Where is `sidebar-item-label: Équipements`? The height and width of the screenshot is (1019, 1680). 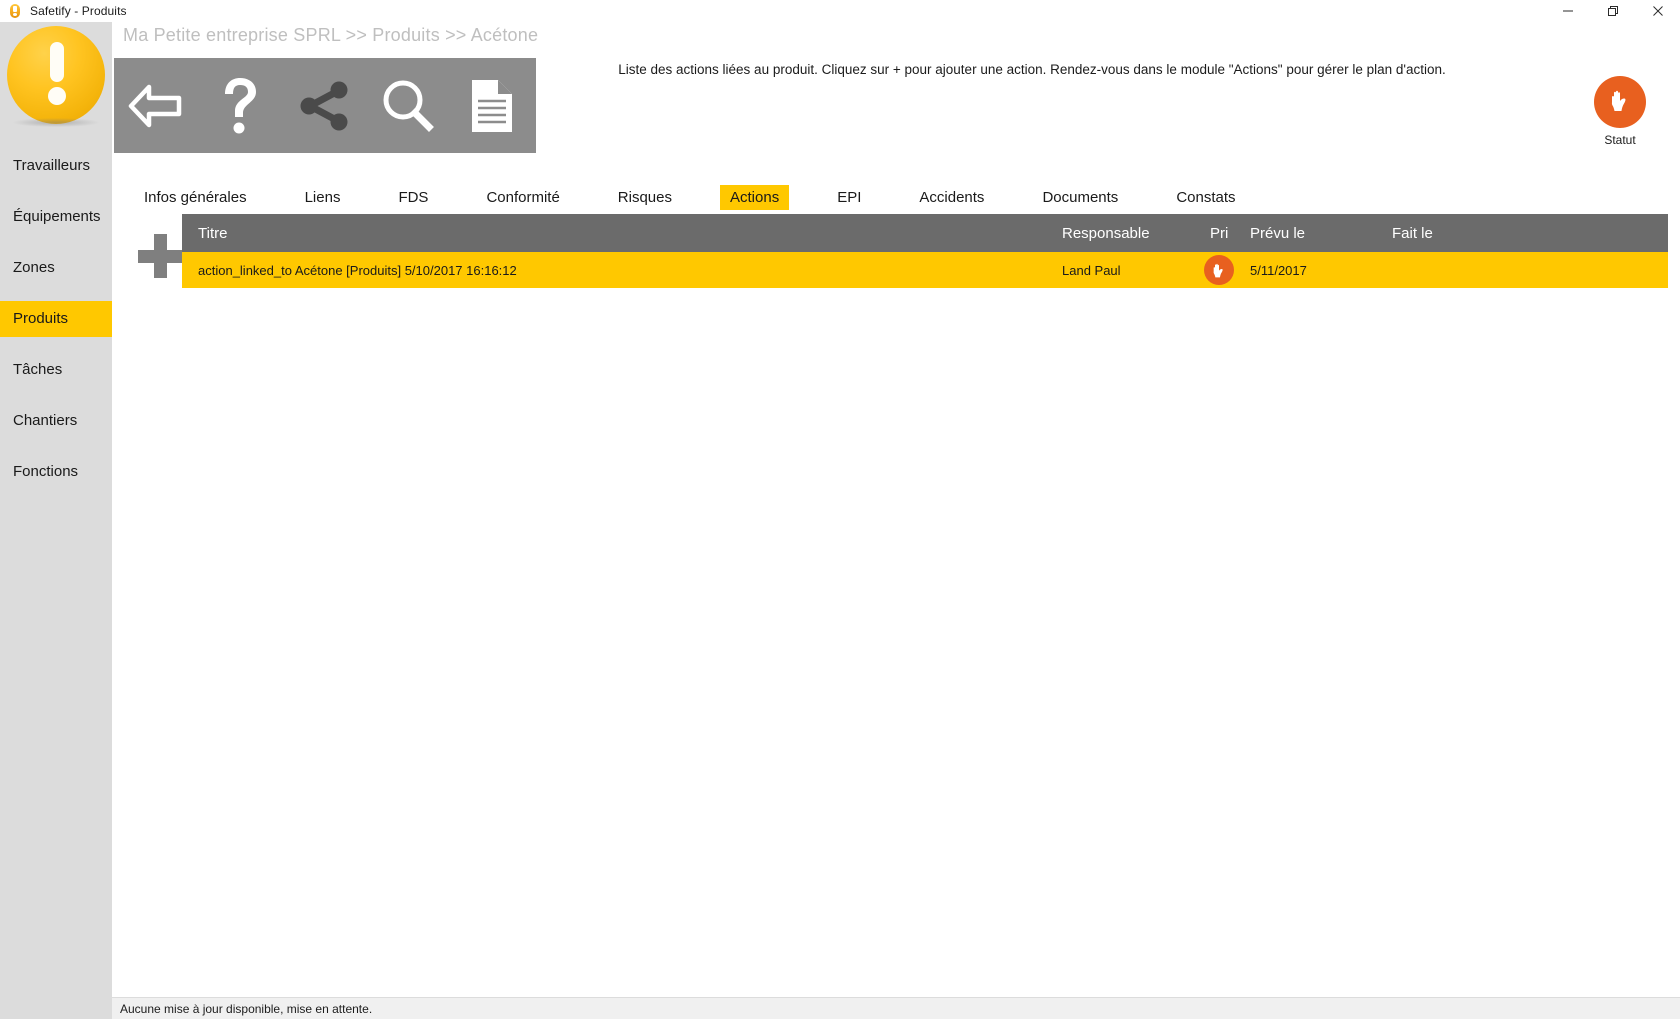
sidebar-item-label: Équipements is located at coordinates (57, 216).